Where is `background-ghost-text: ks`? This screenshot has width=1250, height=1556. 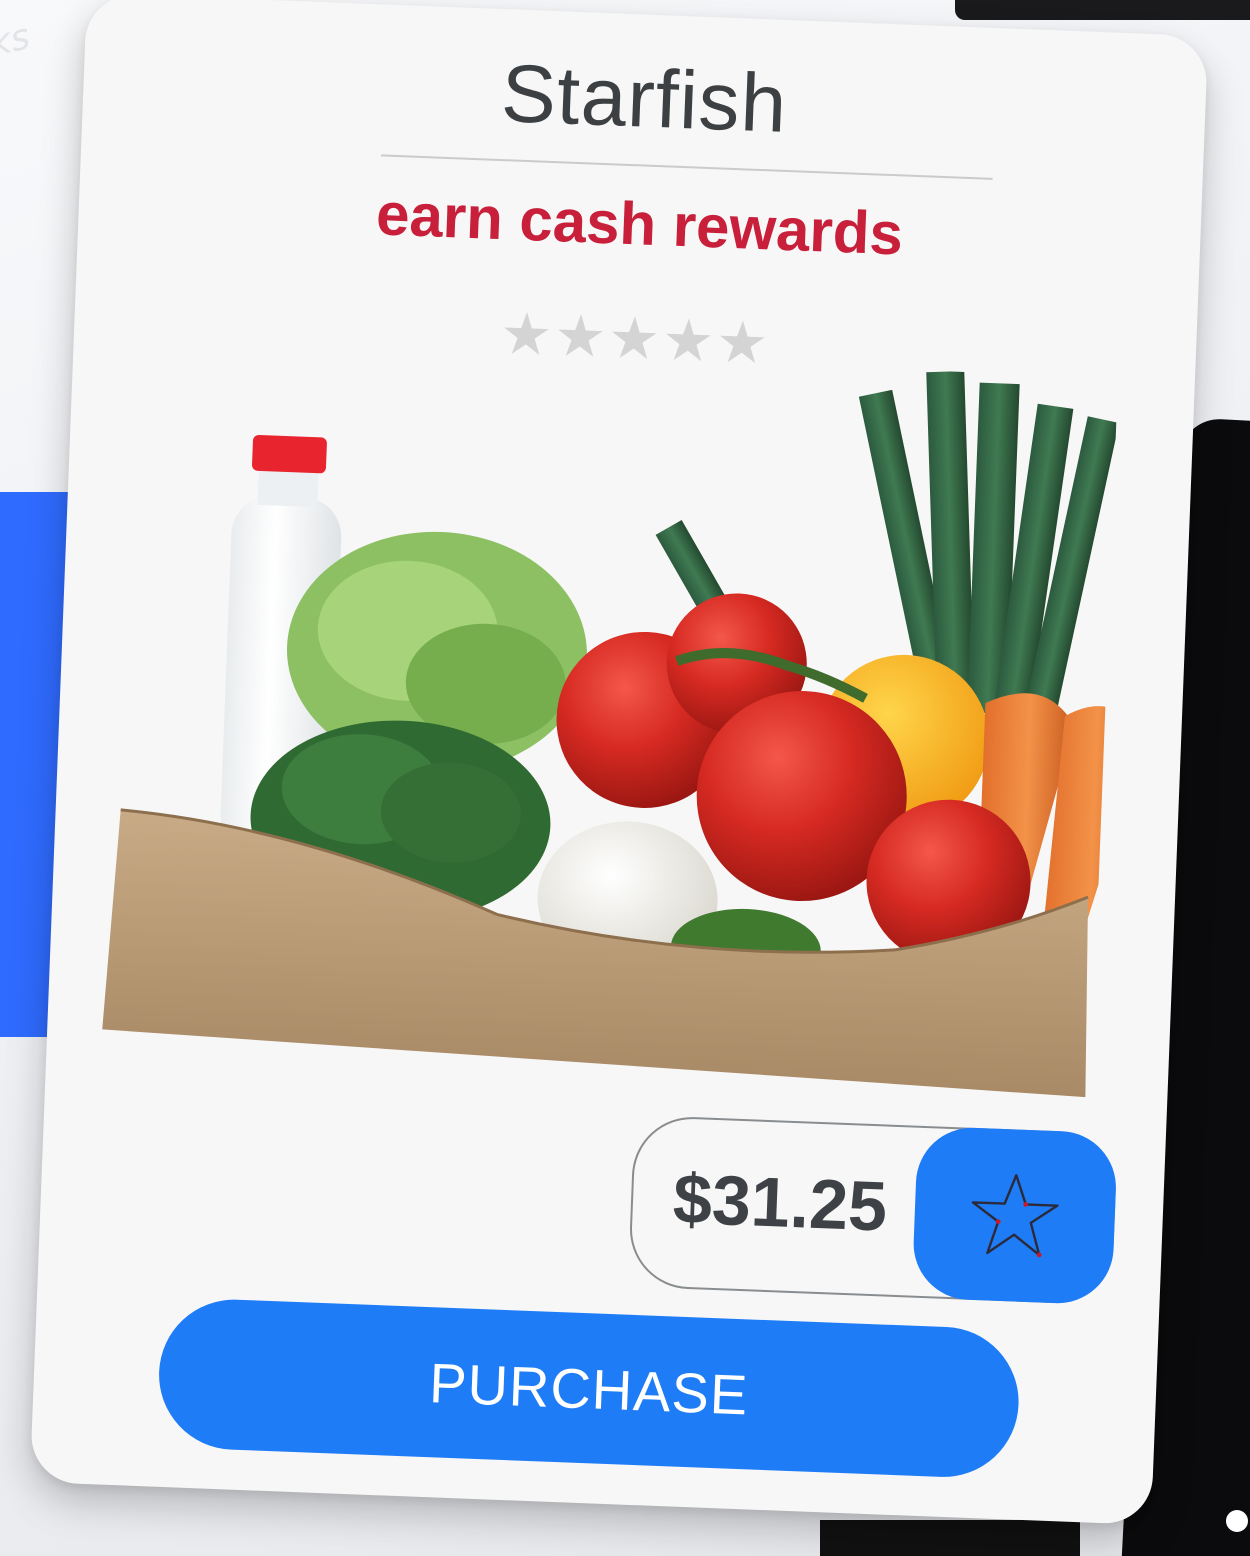 background-ghost-text: ks is located at coordinates (17, 40).